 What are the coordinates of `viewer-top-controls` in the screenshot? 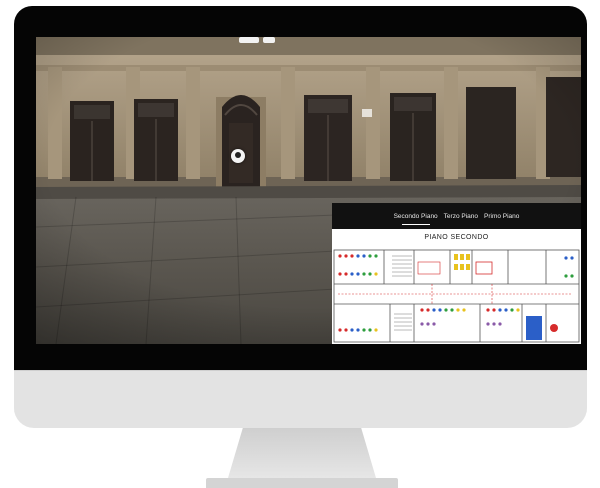 It's located at (257, 40).